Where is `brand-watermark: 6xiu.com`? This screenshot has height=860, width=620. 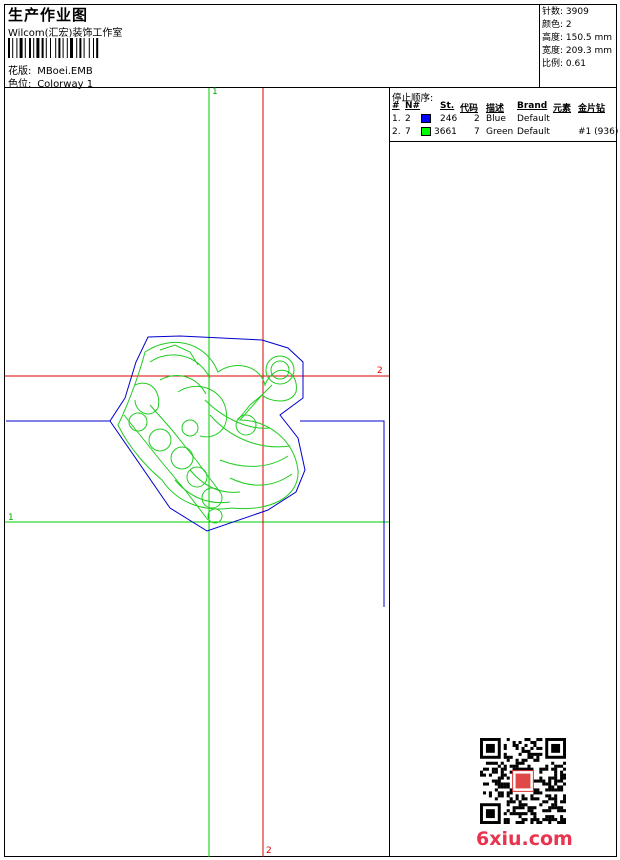 brand-watermark: 6xiu.com is located at coordinates (524, 839).